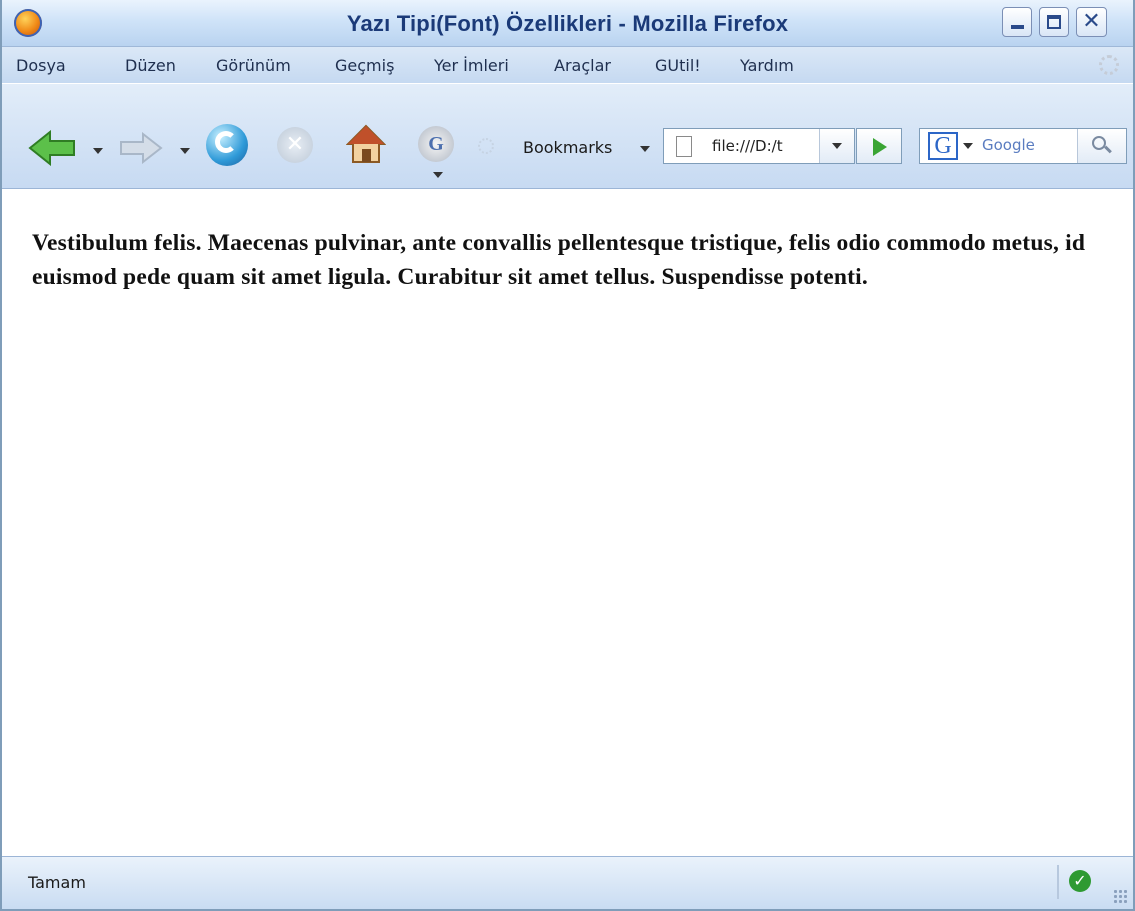  Describe the element at coordinates (1109, 65) in the screenshot. I see `throbber-icon` at that location.